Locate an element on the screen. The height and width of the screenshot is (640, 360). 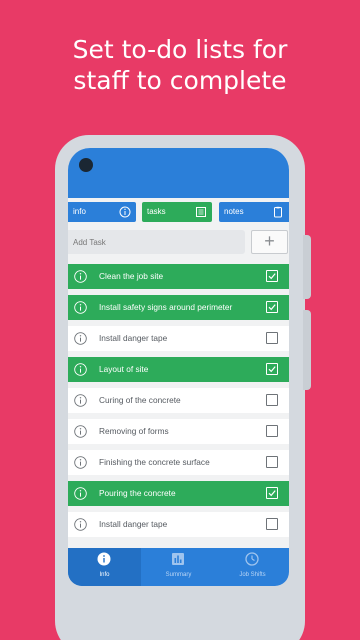
task-label: Install safety signs around perimeter is located at coordinates (166, 307).